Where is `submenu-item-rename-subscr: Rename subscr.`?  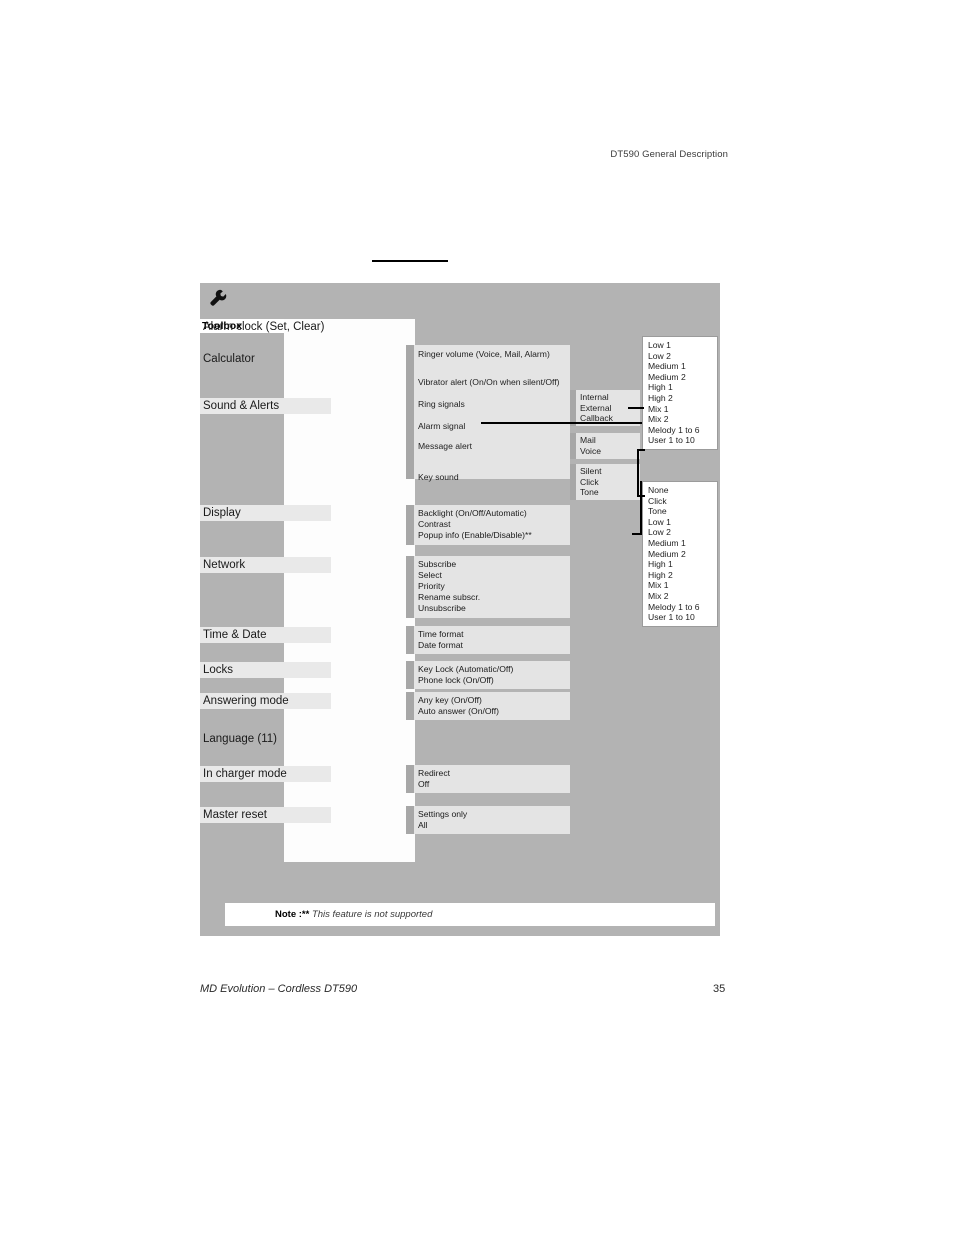 submenu-item-rename-subscr: Rename subscr. is located at coordinates (449, 597).